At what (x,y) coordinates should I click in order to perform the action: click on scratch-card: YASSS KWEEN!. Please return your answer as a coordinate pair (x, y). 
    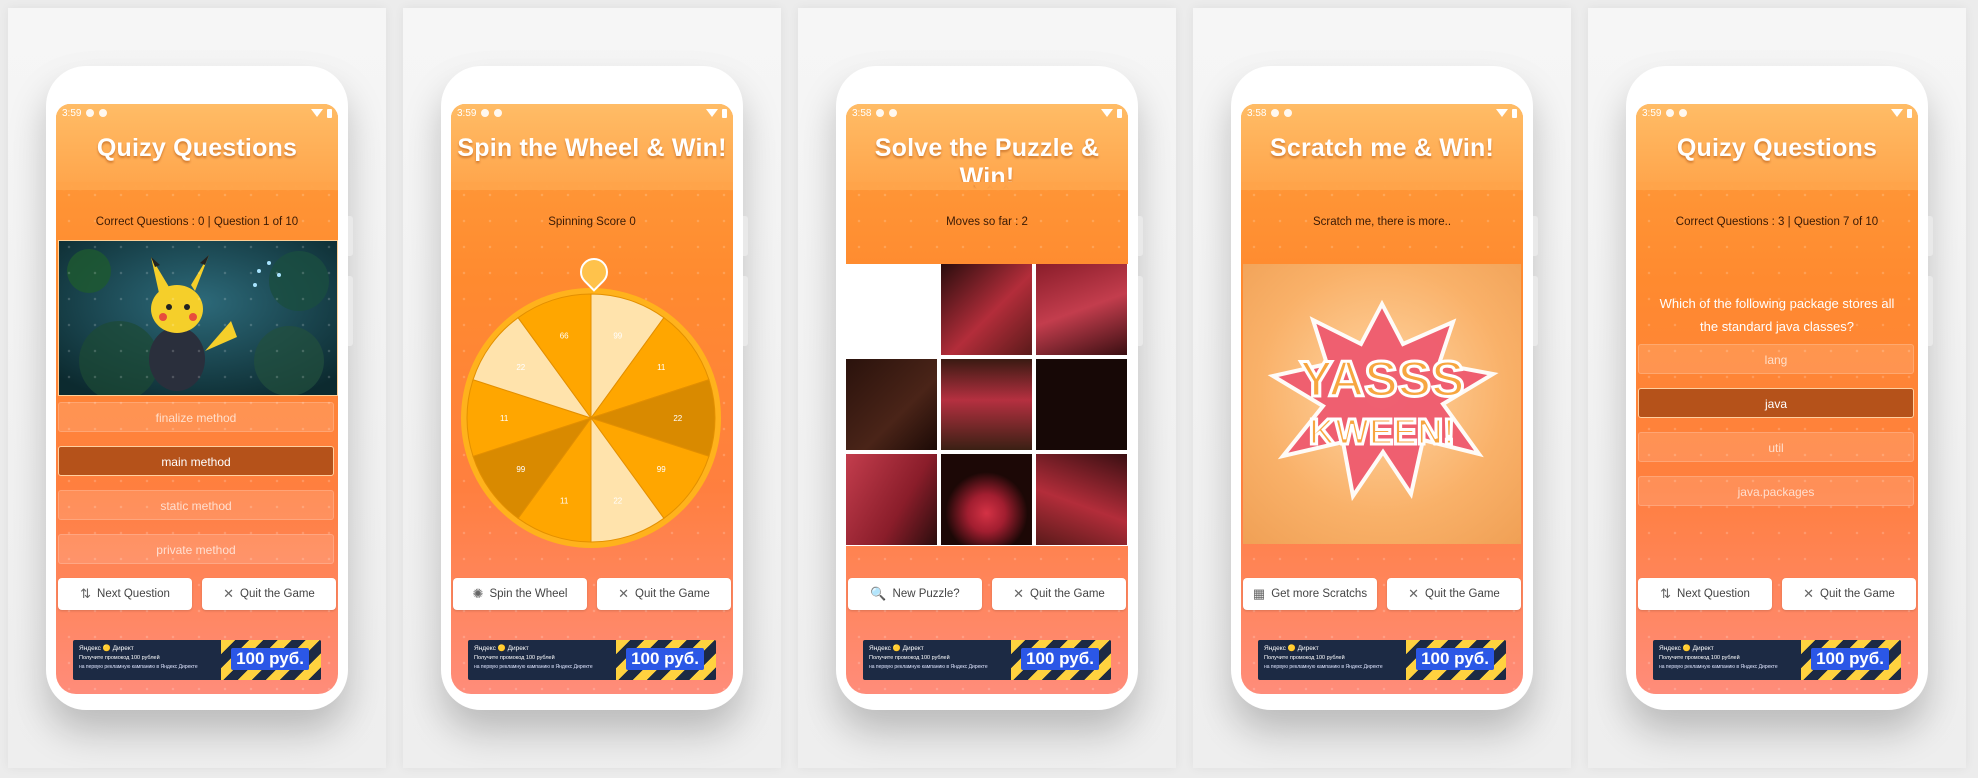
    Looking at the image, I should click on (1382, 404).